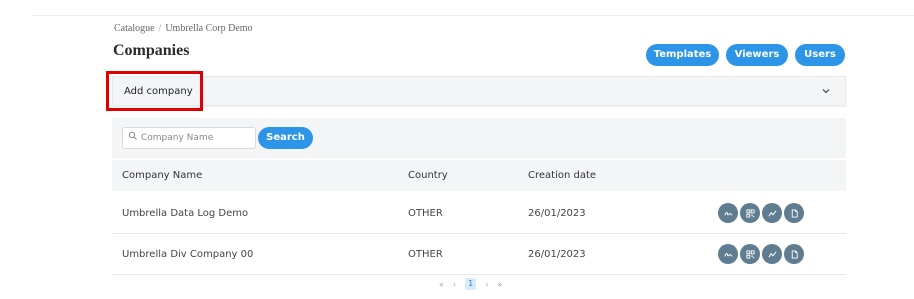 This screenshot has height=299, width=914. I want to click on page-title: Companies, so click(151, 50).